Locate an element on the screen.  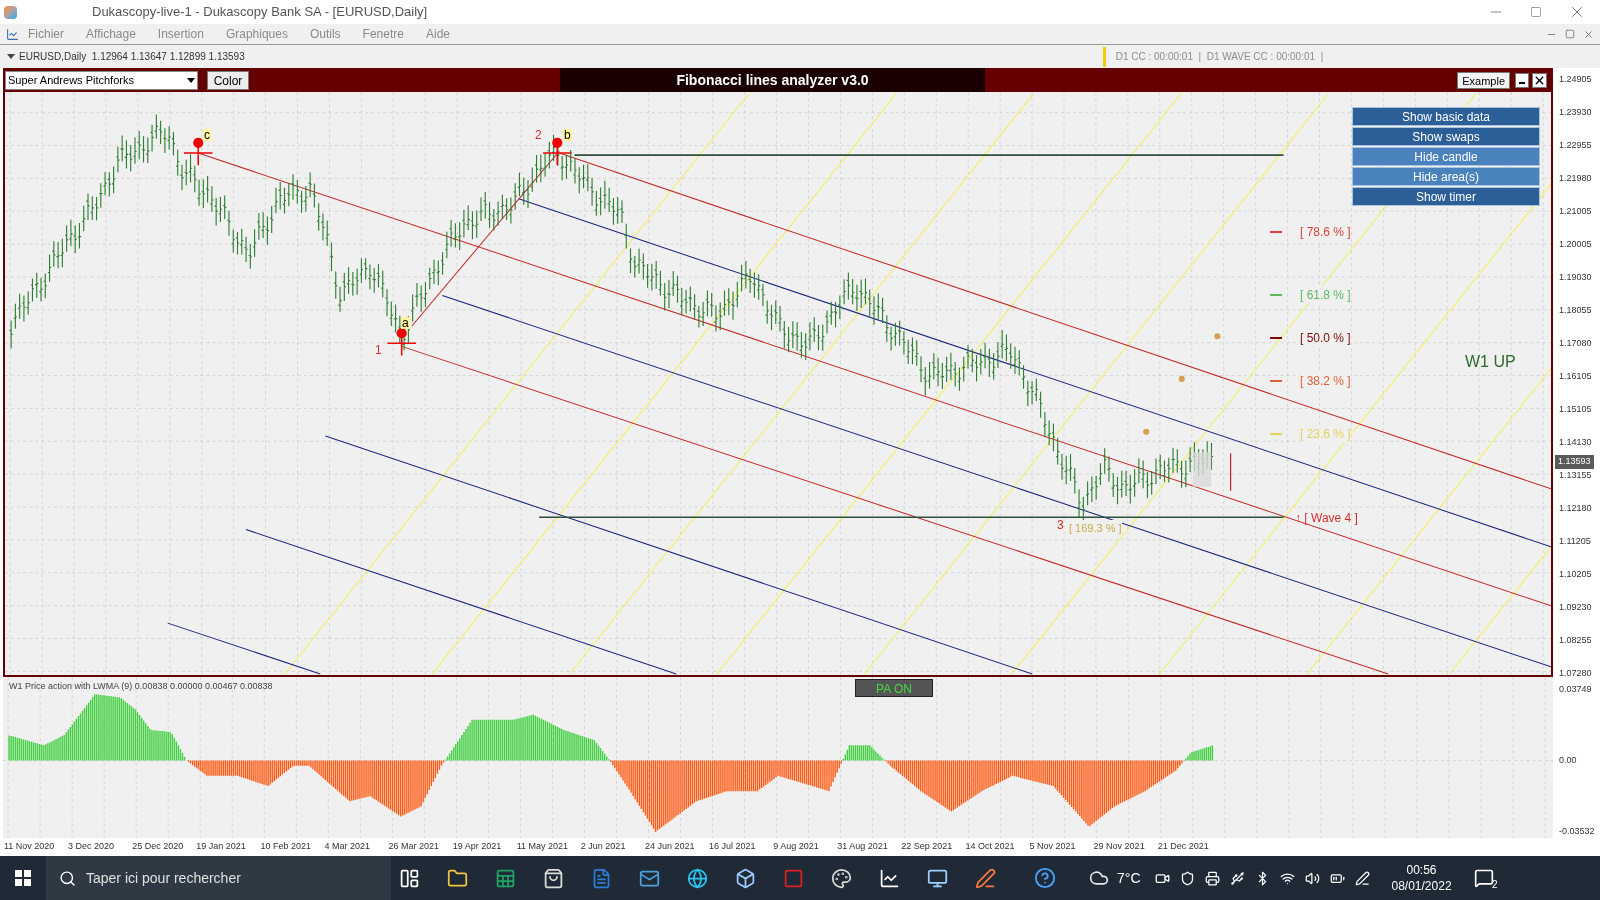
price-axis-label: 1.23930 is located at coordinates (1575, 112).